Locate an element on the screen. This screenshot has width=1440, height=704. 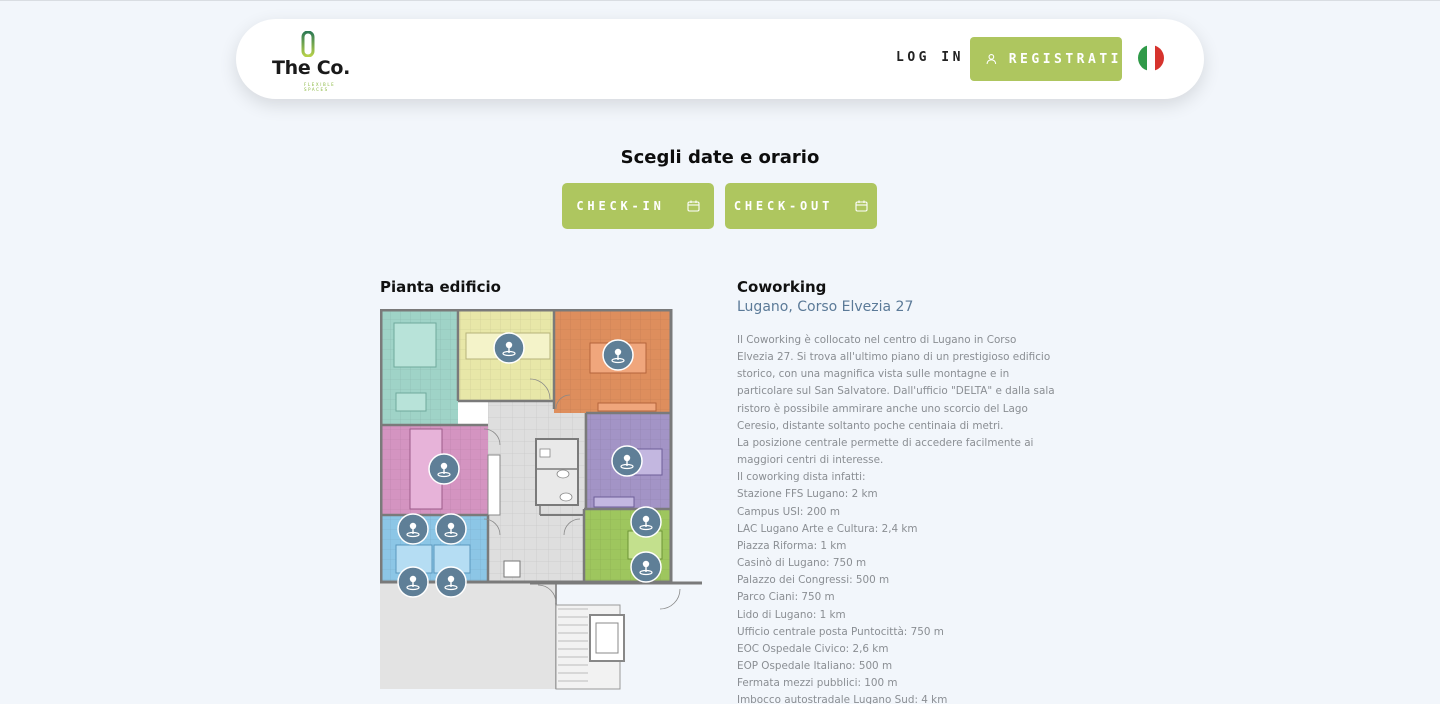
logo-mark-icon is located at coordinates (308, 44).